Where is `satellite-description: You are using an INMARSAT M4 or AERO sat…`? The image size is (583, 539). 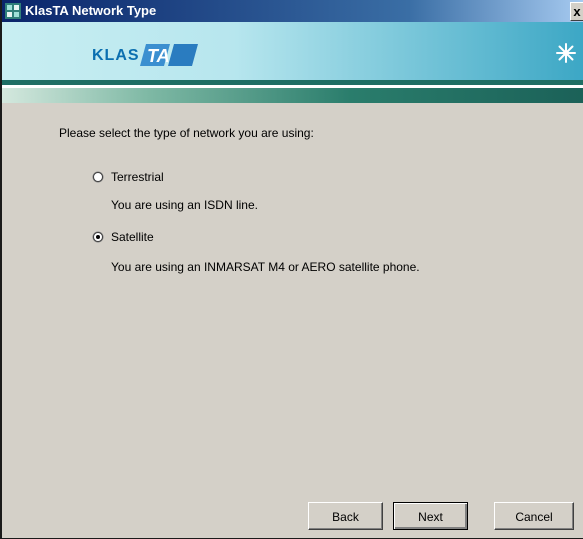
satellite-description: You are using an INMARSAT M4 or AERO sat… is located at coordinates (265, 267).